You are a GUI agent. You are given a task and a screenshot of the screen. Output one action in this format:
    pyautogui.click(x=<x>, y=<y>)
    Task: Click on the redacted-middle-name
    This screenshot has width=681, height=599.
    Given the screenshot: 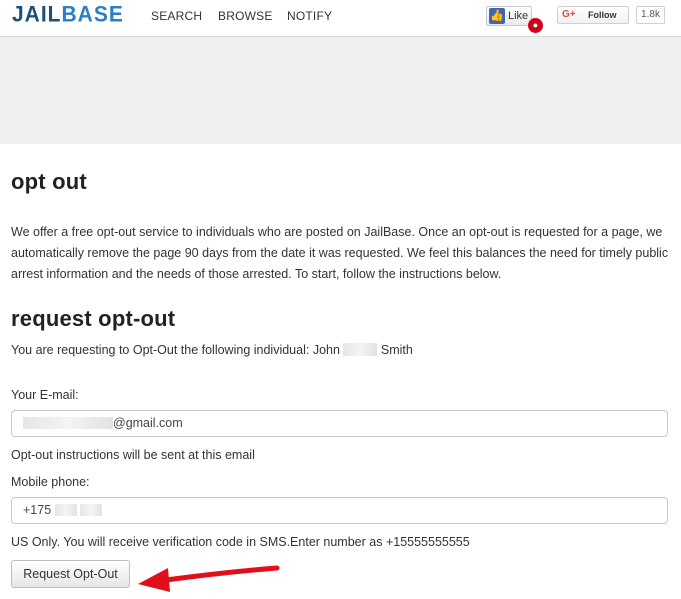 What is the action you would take?
    pyautogui.click(x=360, y=349)
    